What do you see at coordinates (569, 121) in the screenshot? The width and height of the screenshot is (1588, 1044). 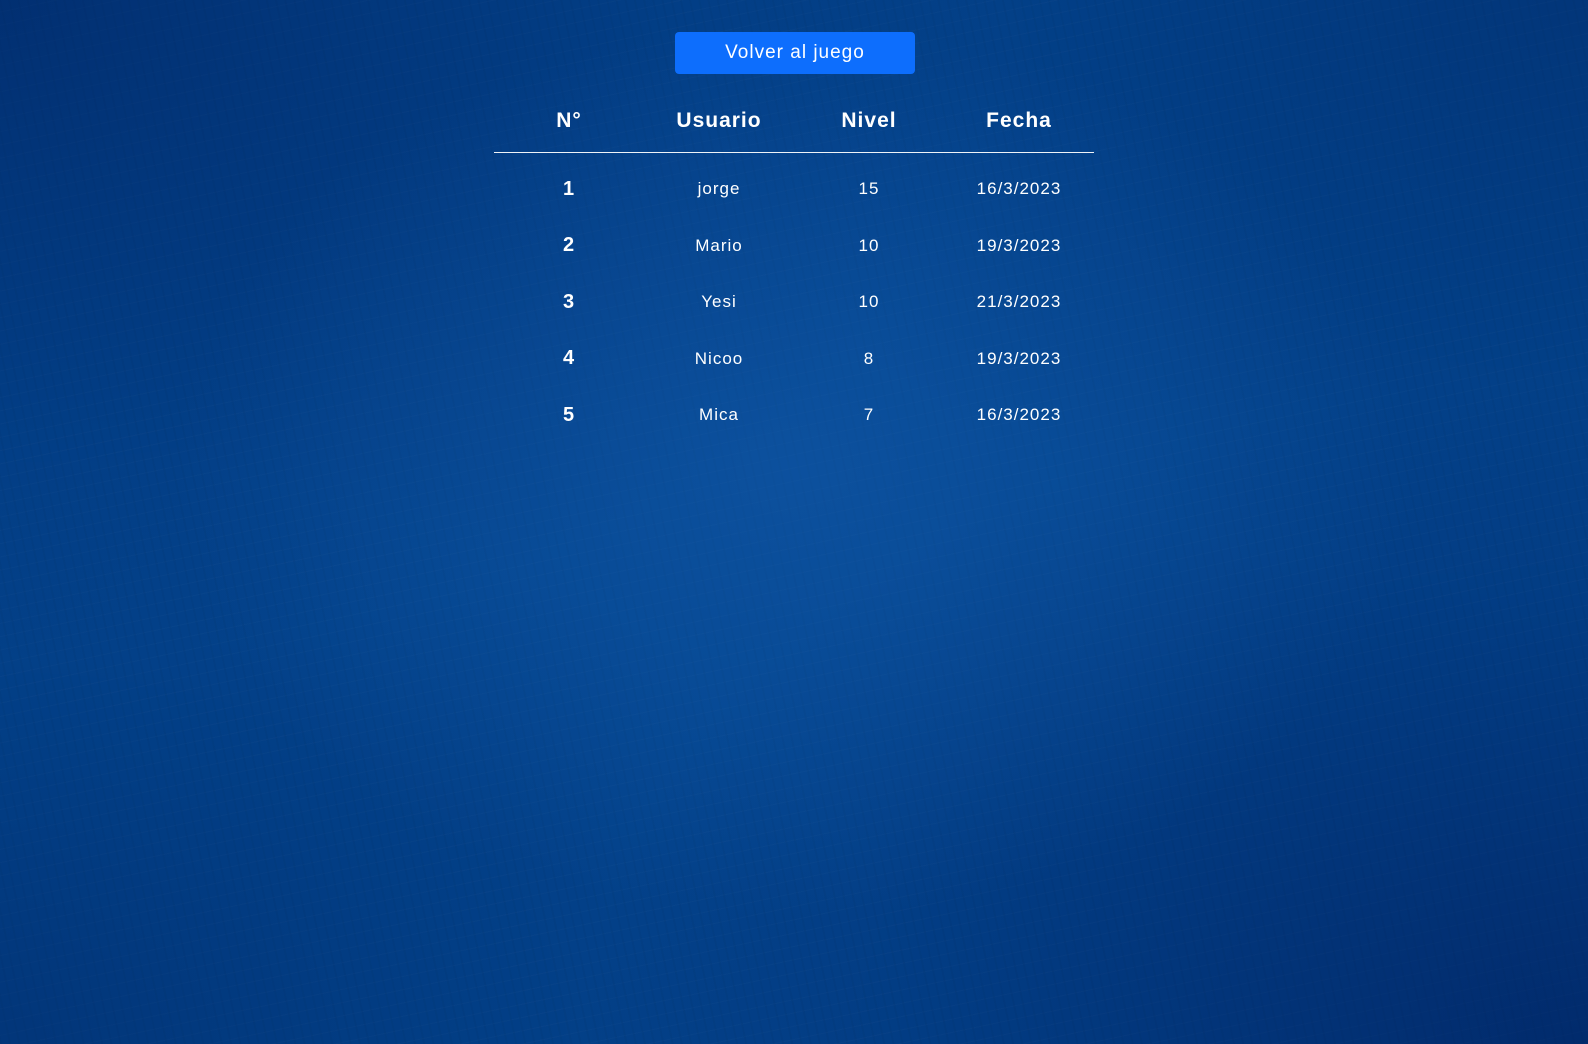 I see `header-rank: N°` at bounding box center [569, 121].